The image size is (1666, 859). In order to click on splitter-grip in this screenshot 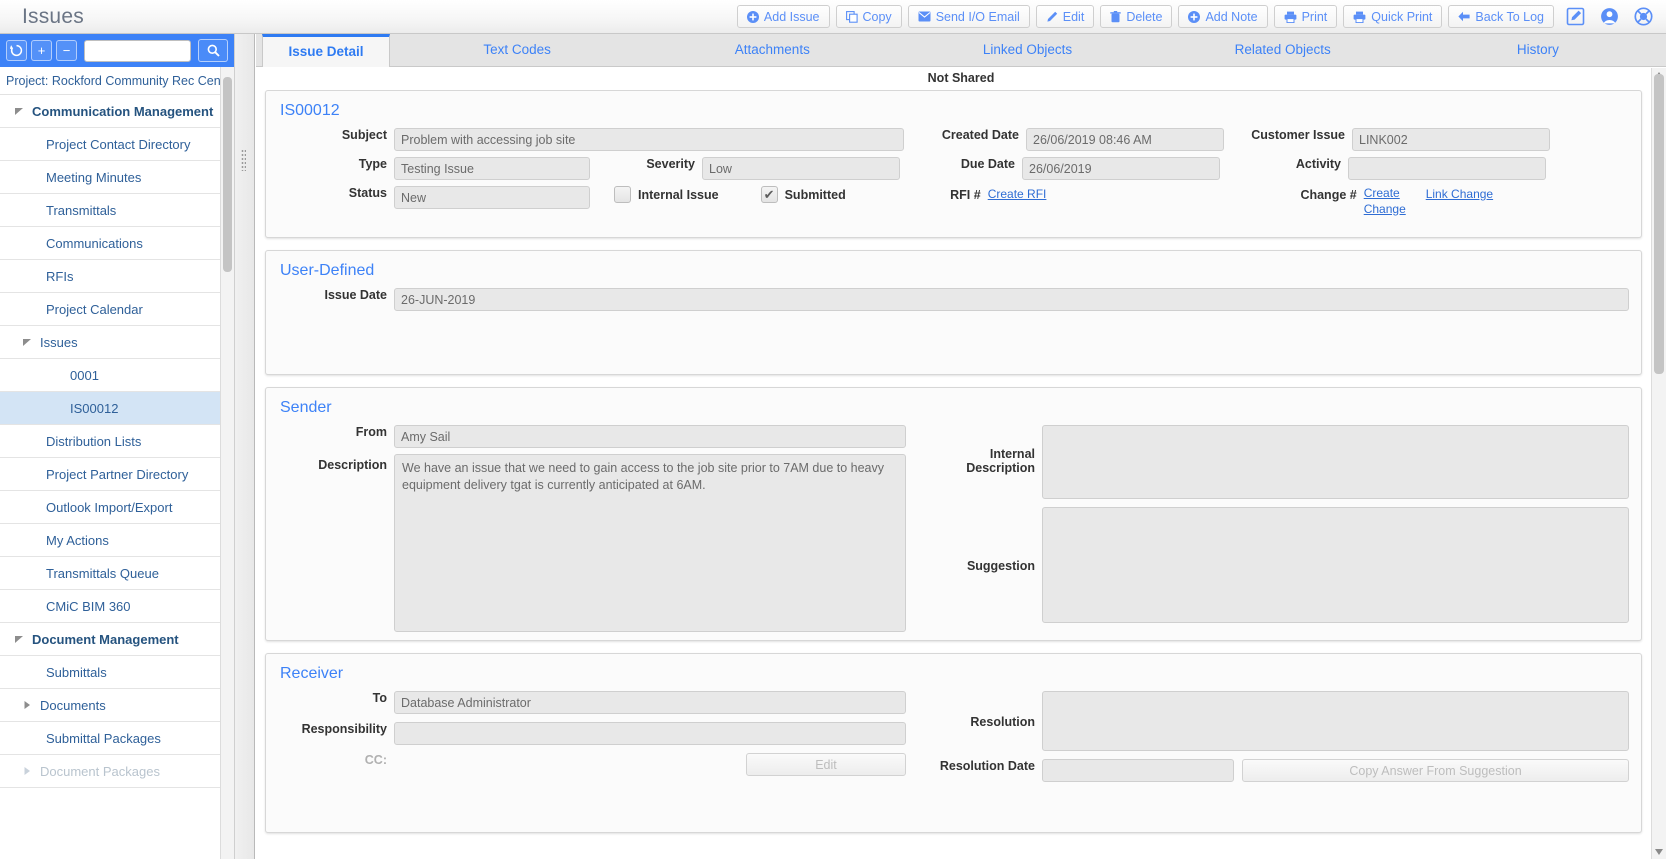, I will do `click(243, 160)`.